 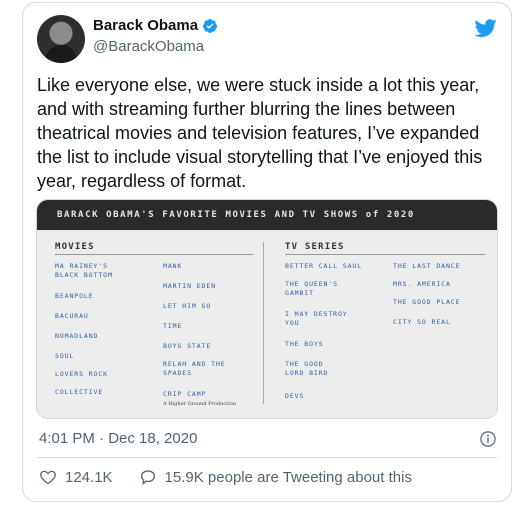 What do you see at coordinates (187, 346) in the screenshot?
I see `movie-entry: BOYS STATE` at bounding box center [187, 346].